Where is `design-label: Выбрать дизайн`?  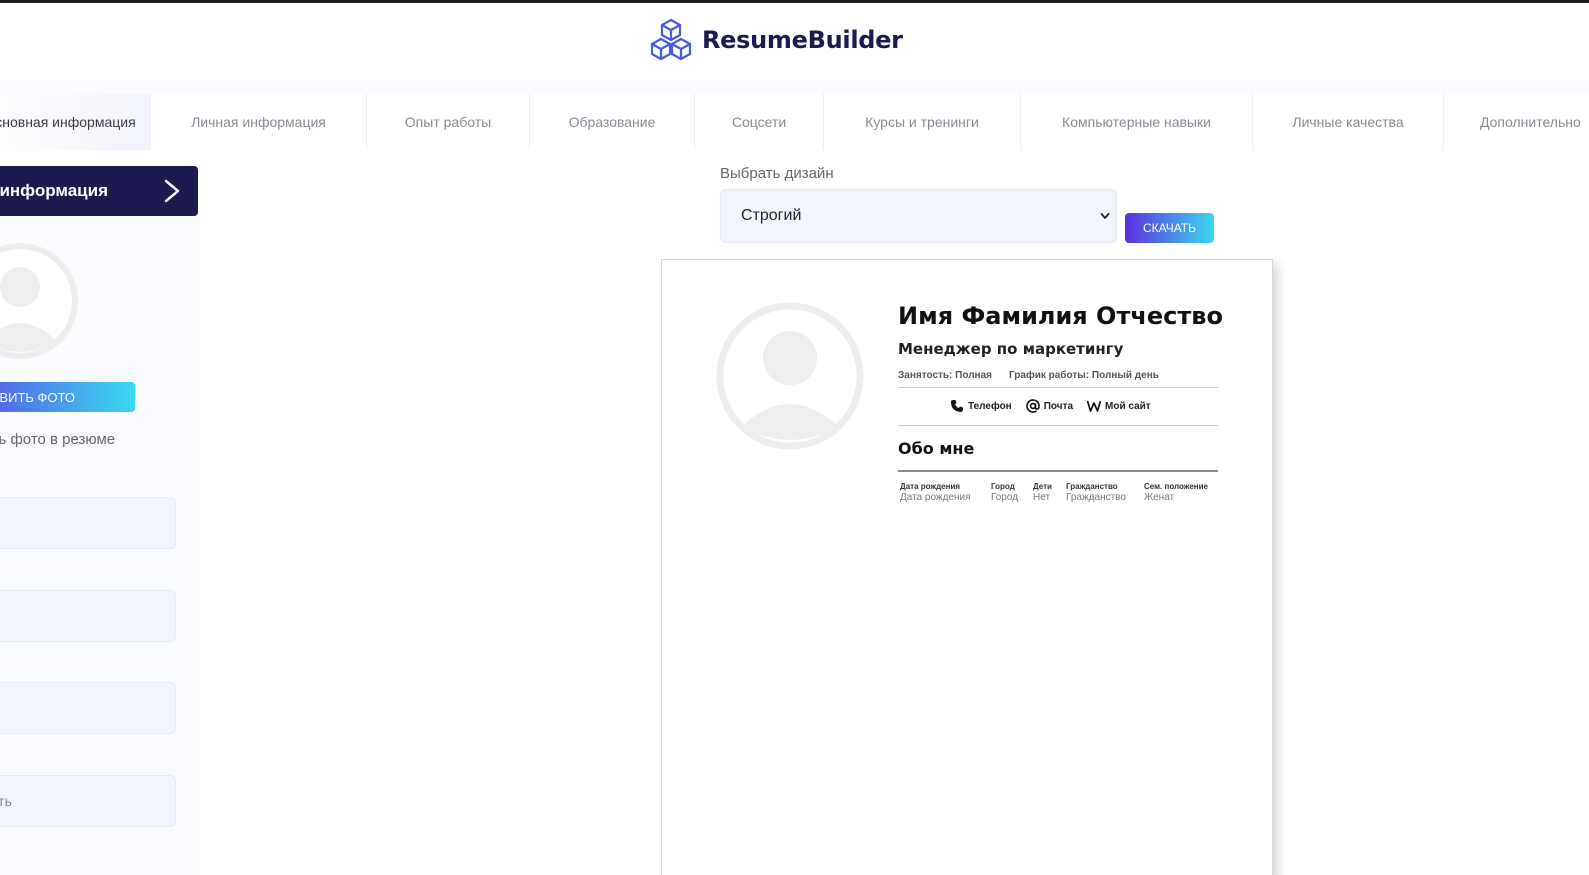 design-label: Выбрать дизайн is located at coordinates (777, 173).